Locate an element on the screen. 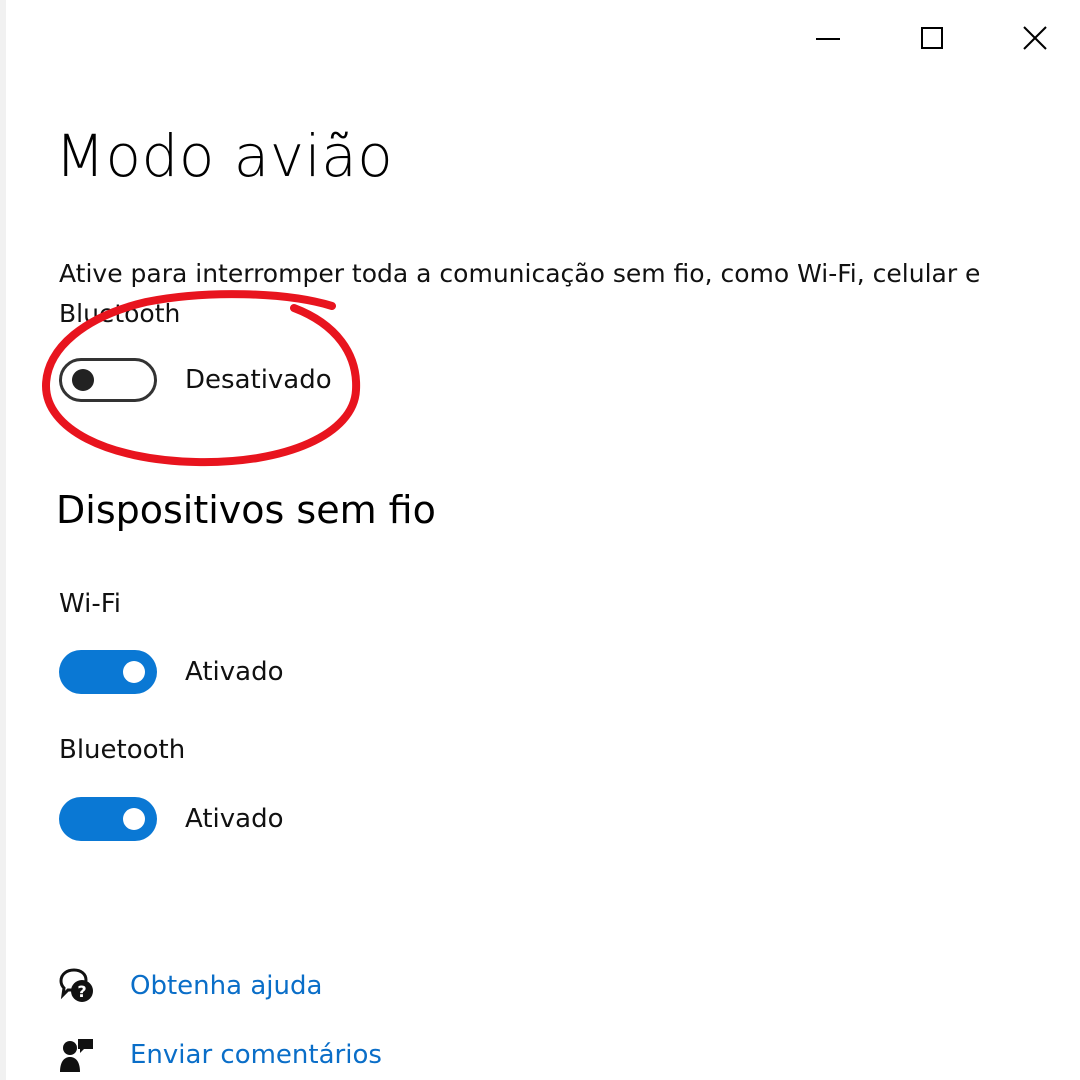 The height and width of the screenshot is (1080, 1080). help-chat-icon: ? is located at coordinates (78, 986).